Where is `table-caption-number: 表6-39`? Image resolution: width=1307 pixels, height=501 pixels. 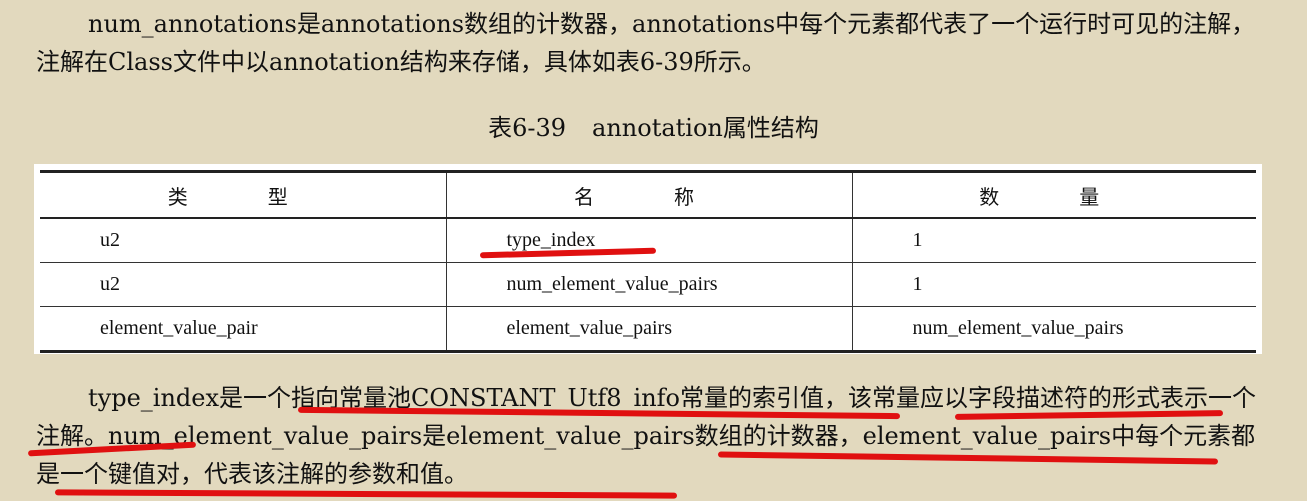
table-caption-number: 表6-39 is located at coordinates (527, 128).